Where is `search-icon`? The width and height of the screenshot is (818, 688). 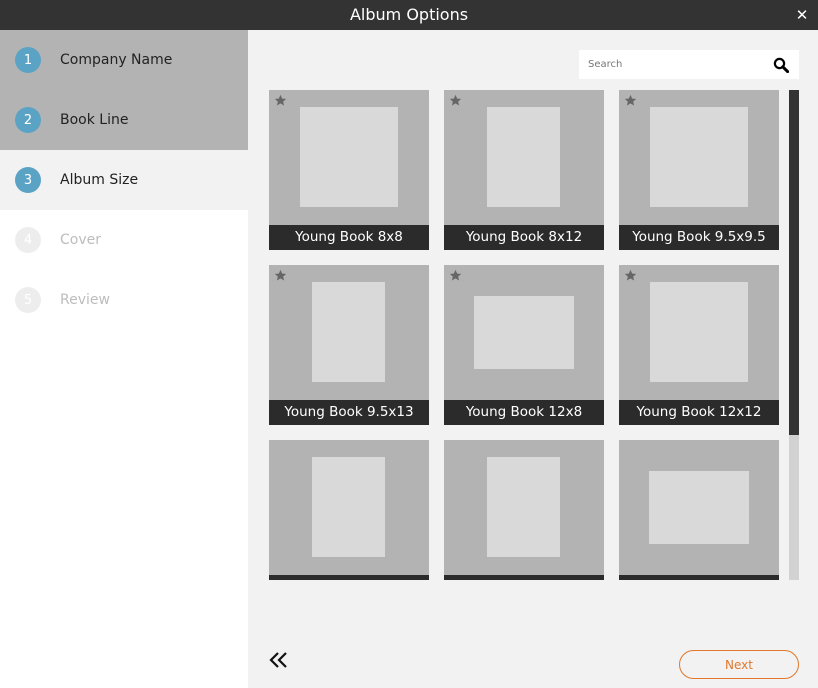 search-icon is located at coordinates (781, 65).